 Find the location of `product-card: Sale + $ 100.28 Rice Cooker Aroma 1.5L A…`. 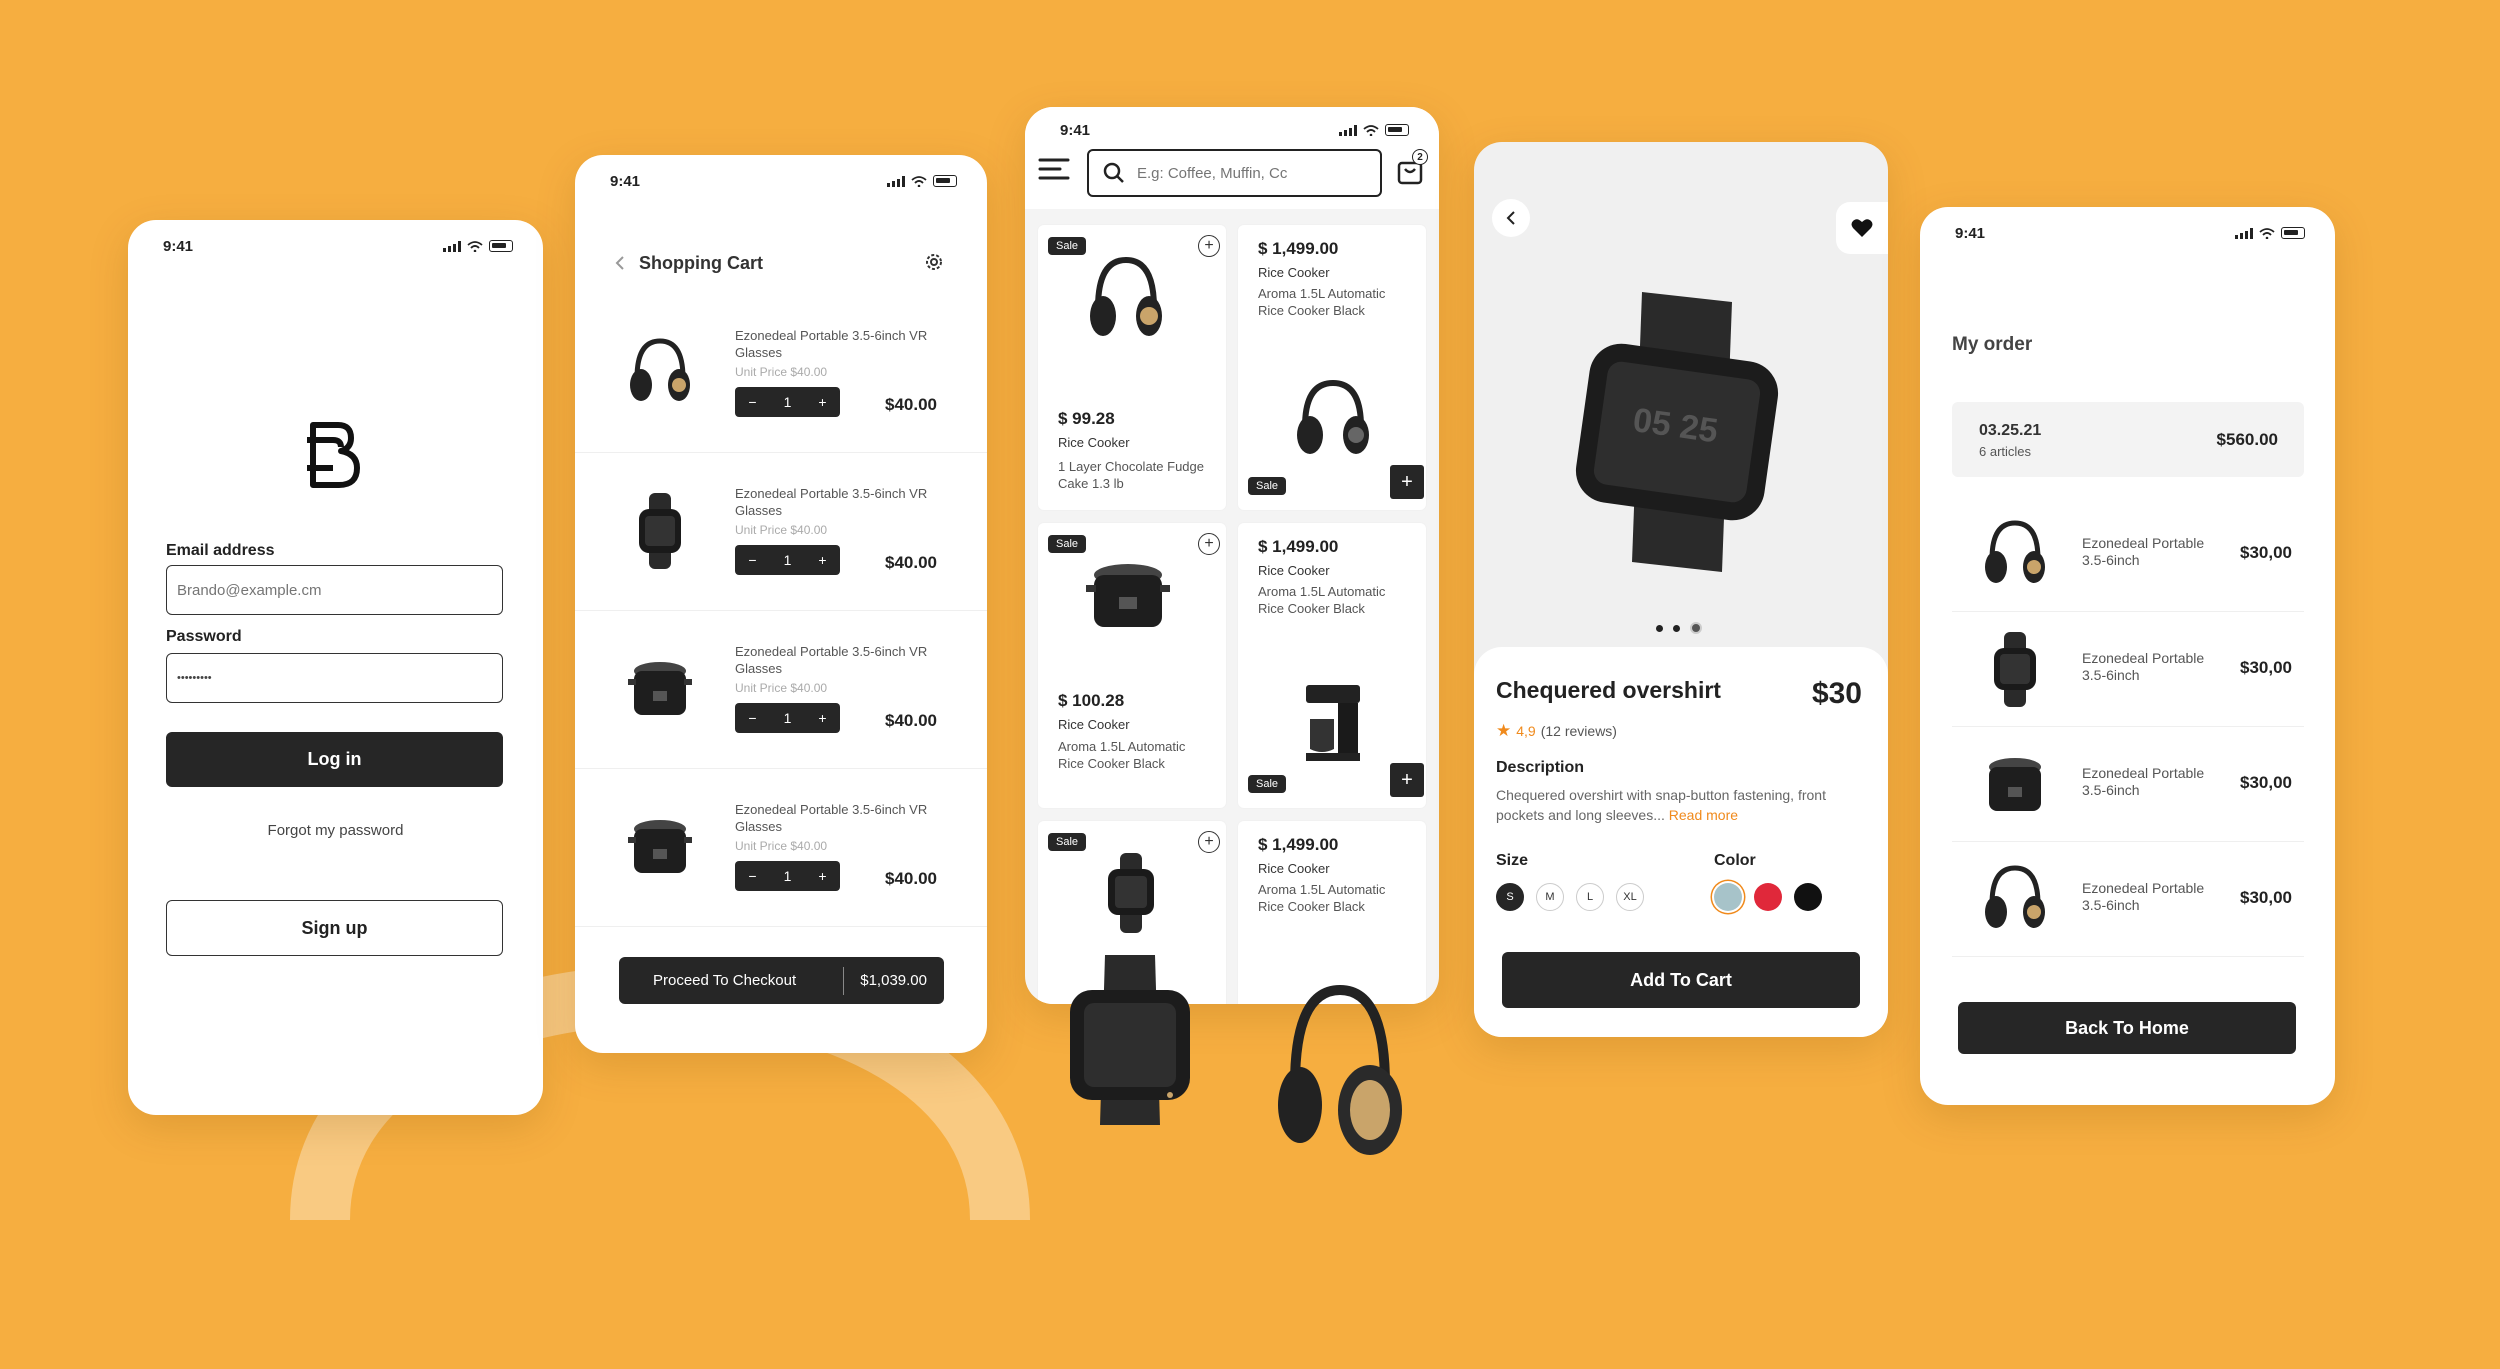

product-card: Sale + $ 100.28 Rice Cooker Aroma 1.5L A… is located at coordinates (1132, 665).